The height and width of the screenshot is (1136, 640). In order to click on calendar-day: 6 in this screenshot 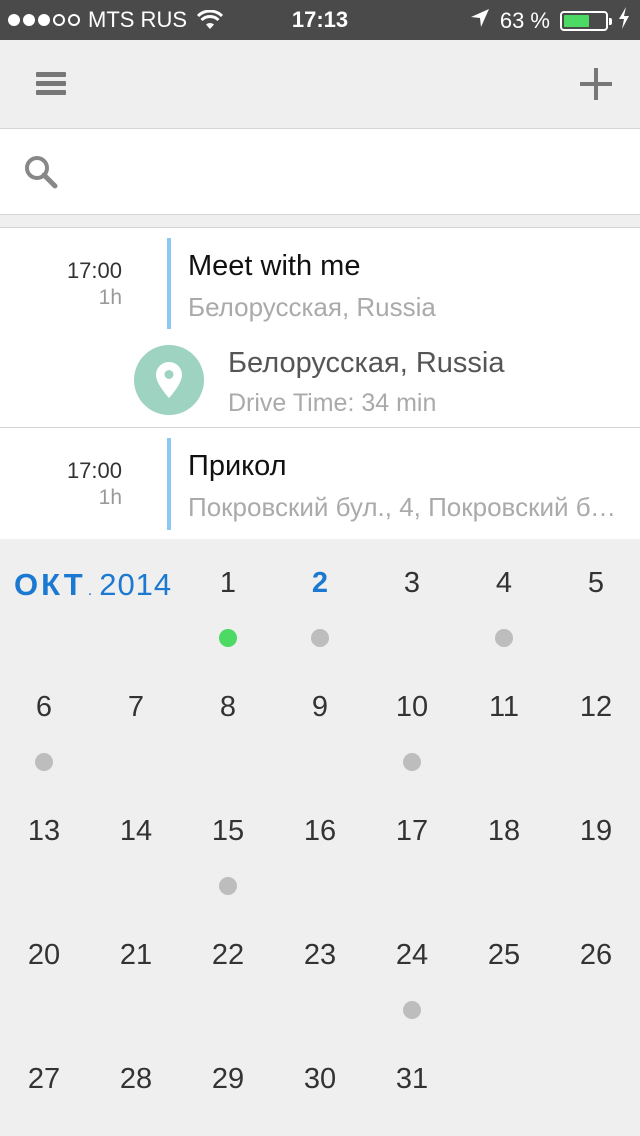, I will do `click(45, 707)`.